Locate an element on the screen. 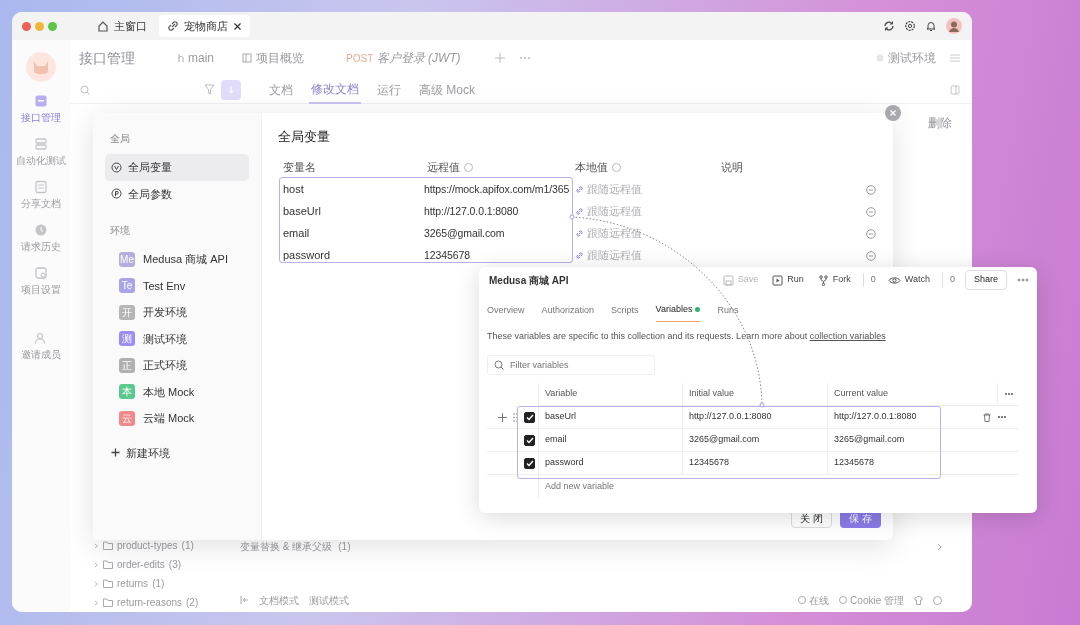  environment-name: 测试环境 is located at coordinates (165, 338).